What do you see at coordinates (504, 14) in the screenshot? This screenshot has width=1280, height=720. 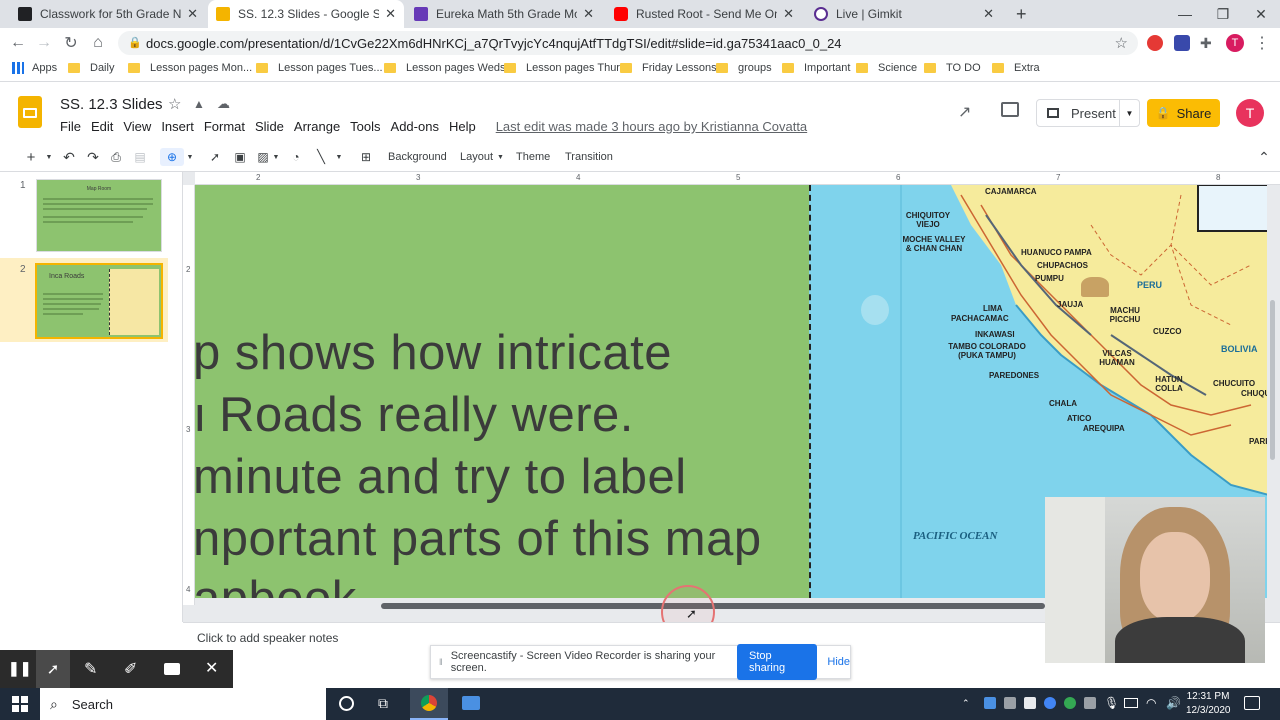 I see `tab-eureka: Eureka Math 5th Grade Module 2 ✕` at bounding box center [504, 14].